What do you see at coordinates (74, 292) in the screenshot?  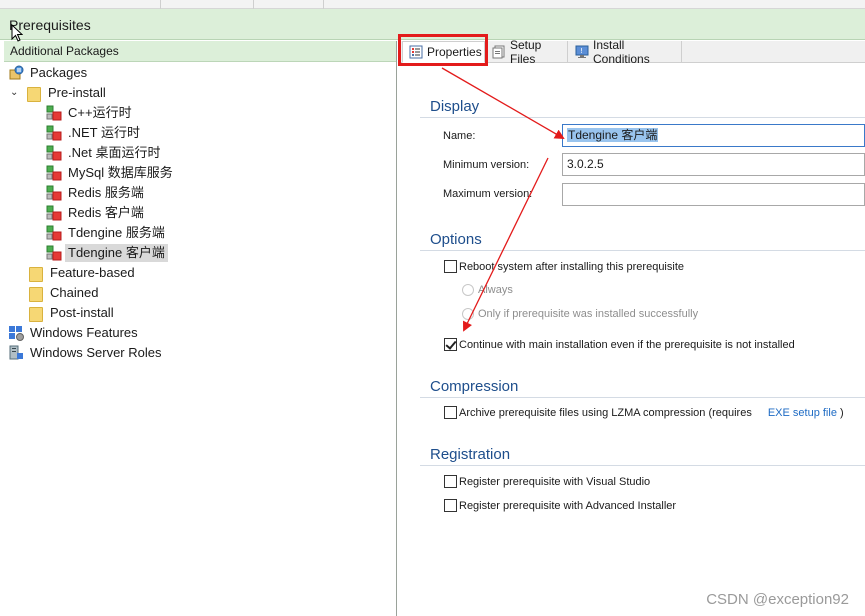 I see `tree-item-label: Chained` at bounding box center [74, 292].